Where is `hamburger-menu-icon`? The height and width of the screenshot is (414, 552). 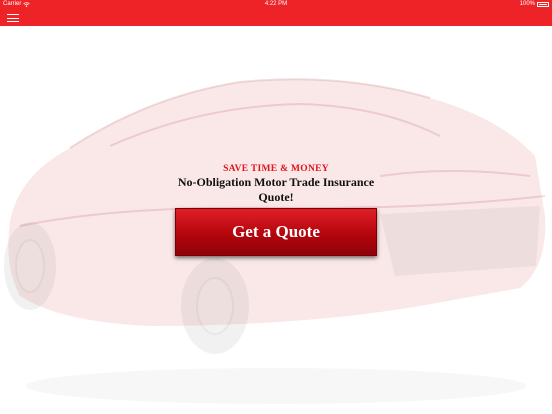 hamburger-menu-icon is located at coordinates (13, 18).